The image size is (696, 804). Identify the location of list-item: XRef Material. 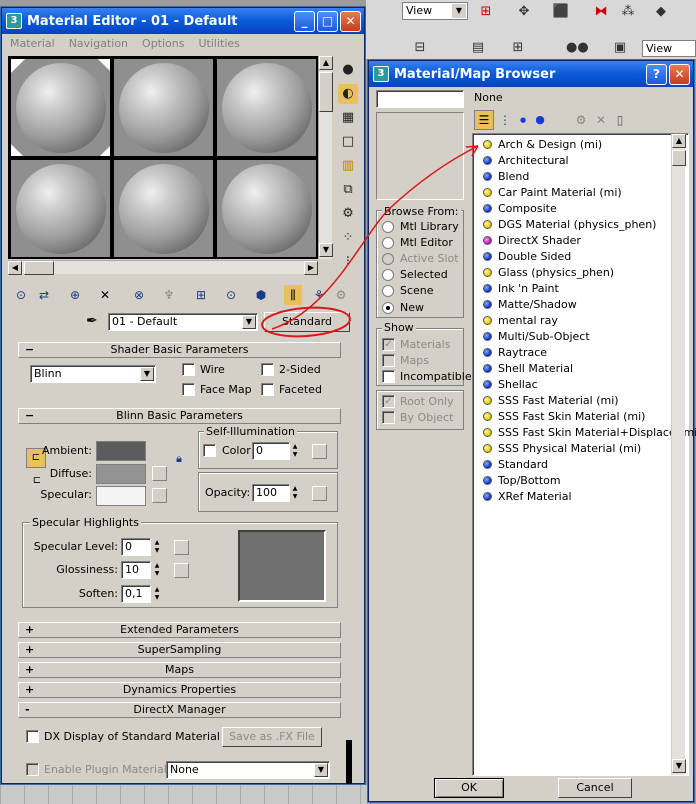
(527, 496).